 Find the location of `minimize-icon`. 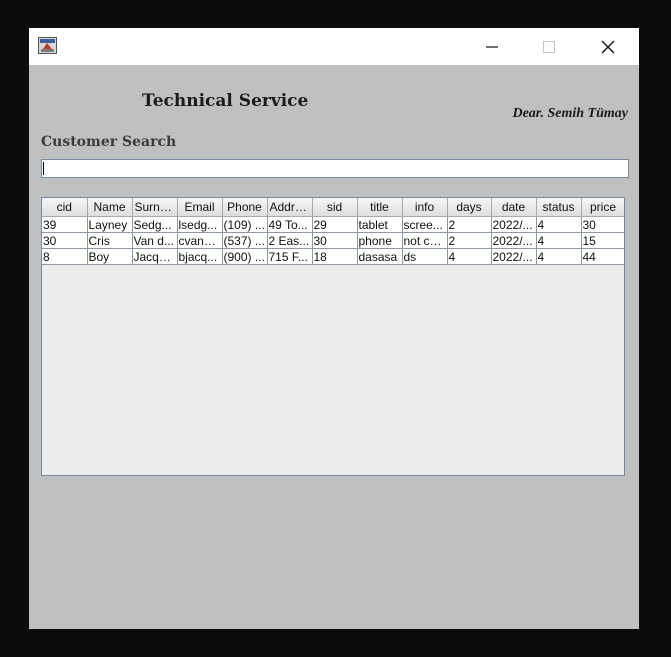

minimize-icon is located at coordinates (492, 46).